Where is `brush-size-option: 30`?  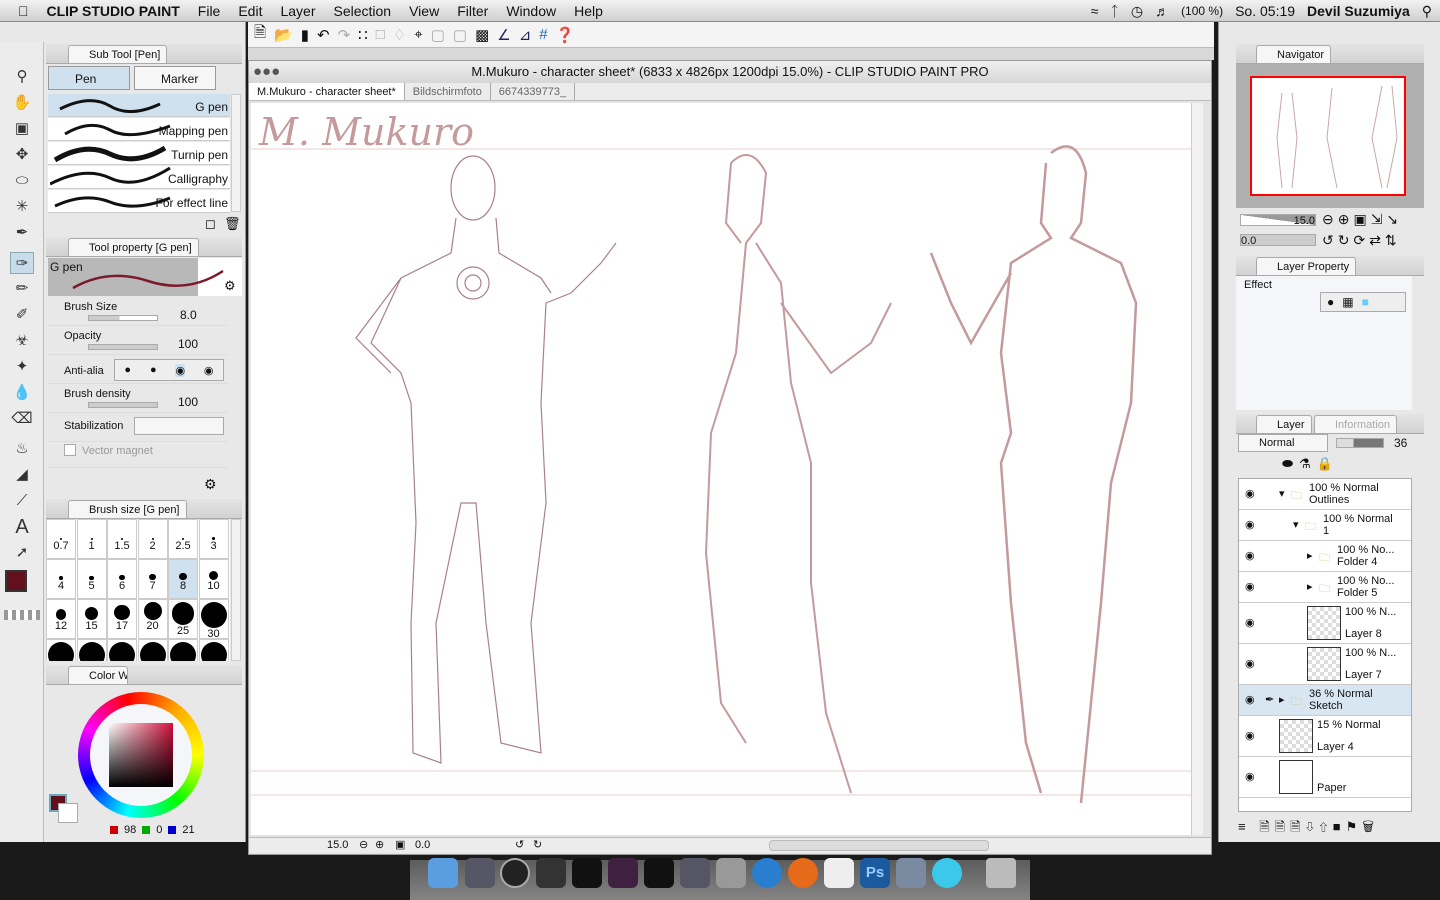 brush-size-option: 30 is located at coordinates (213, 619).